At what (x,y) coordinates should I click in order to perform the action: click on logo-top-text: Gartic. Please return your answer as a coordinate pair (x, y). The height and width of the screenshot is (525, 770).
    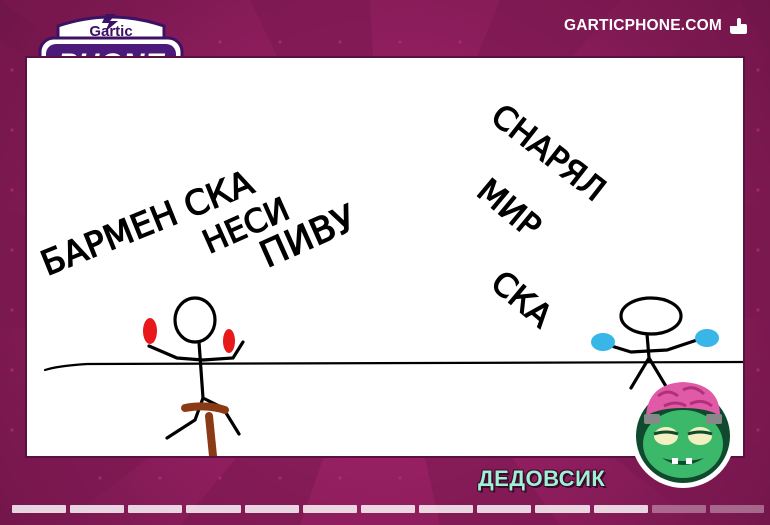
    Looking at the image, I should click on (110, 31).